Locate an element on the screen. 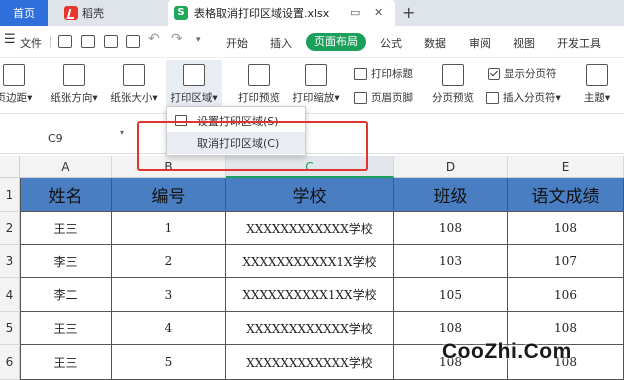  print-titles-icon is located at coordinates (360, 73).